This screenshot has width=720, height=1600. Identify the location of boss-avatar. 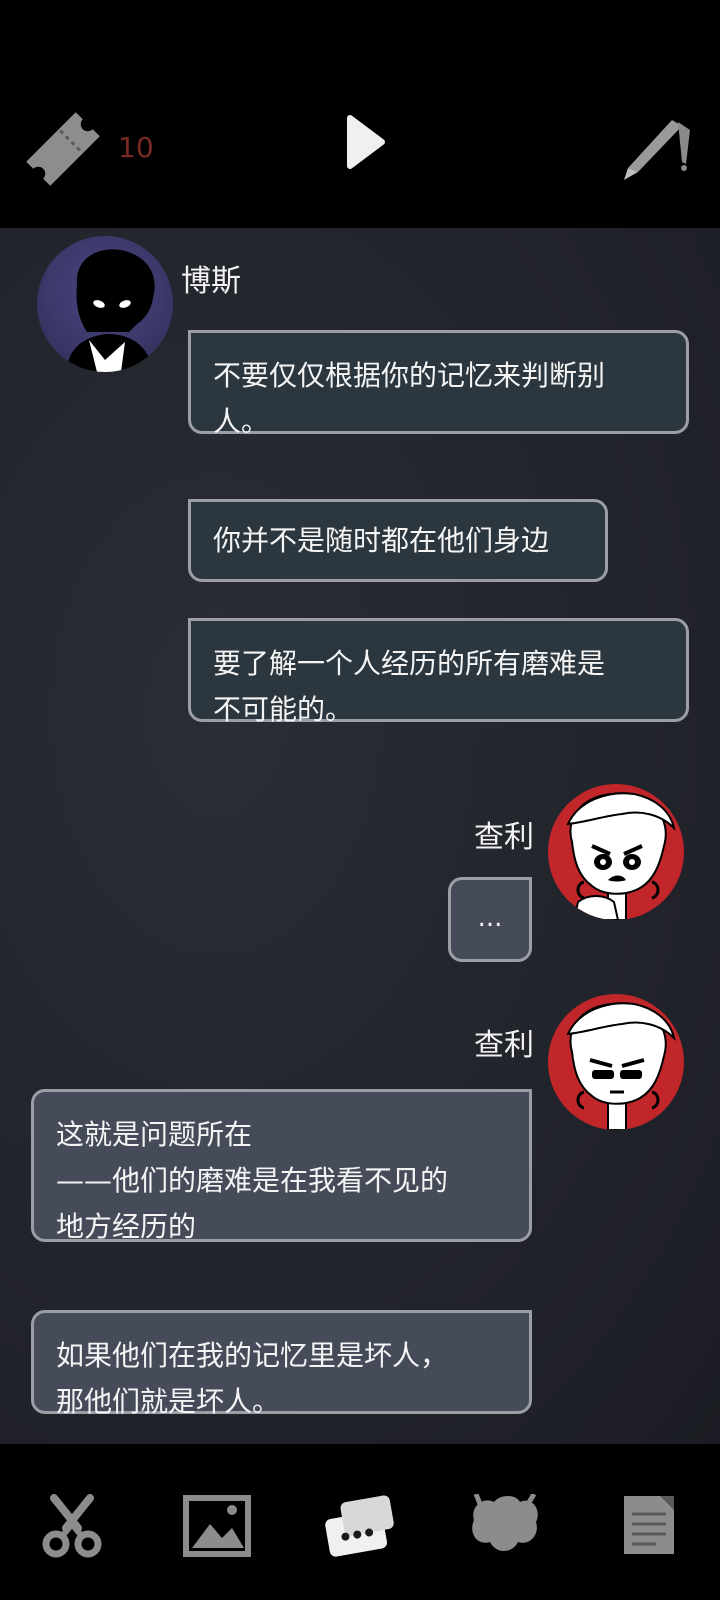
(105, 304).